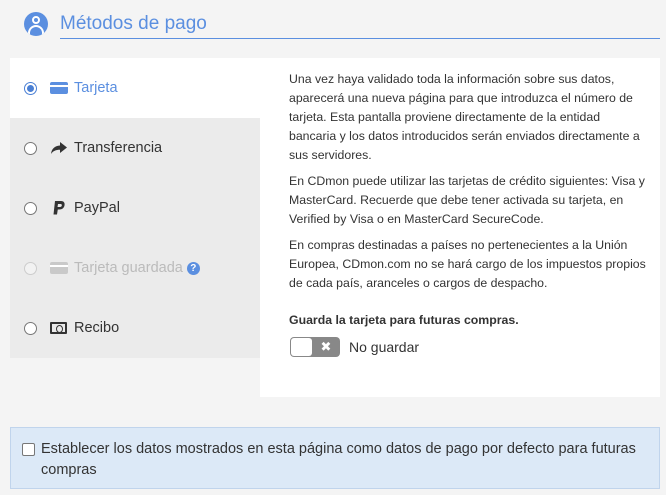 This screenshot has height=495, width=666. What do you see at coordinates (28, 449) in the screenshot?
I see `default-payment-checkbox` at bounding box center [28, 449].